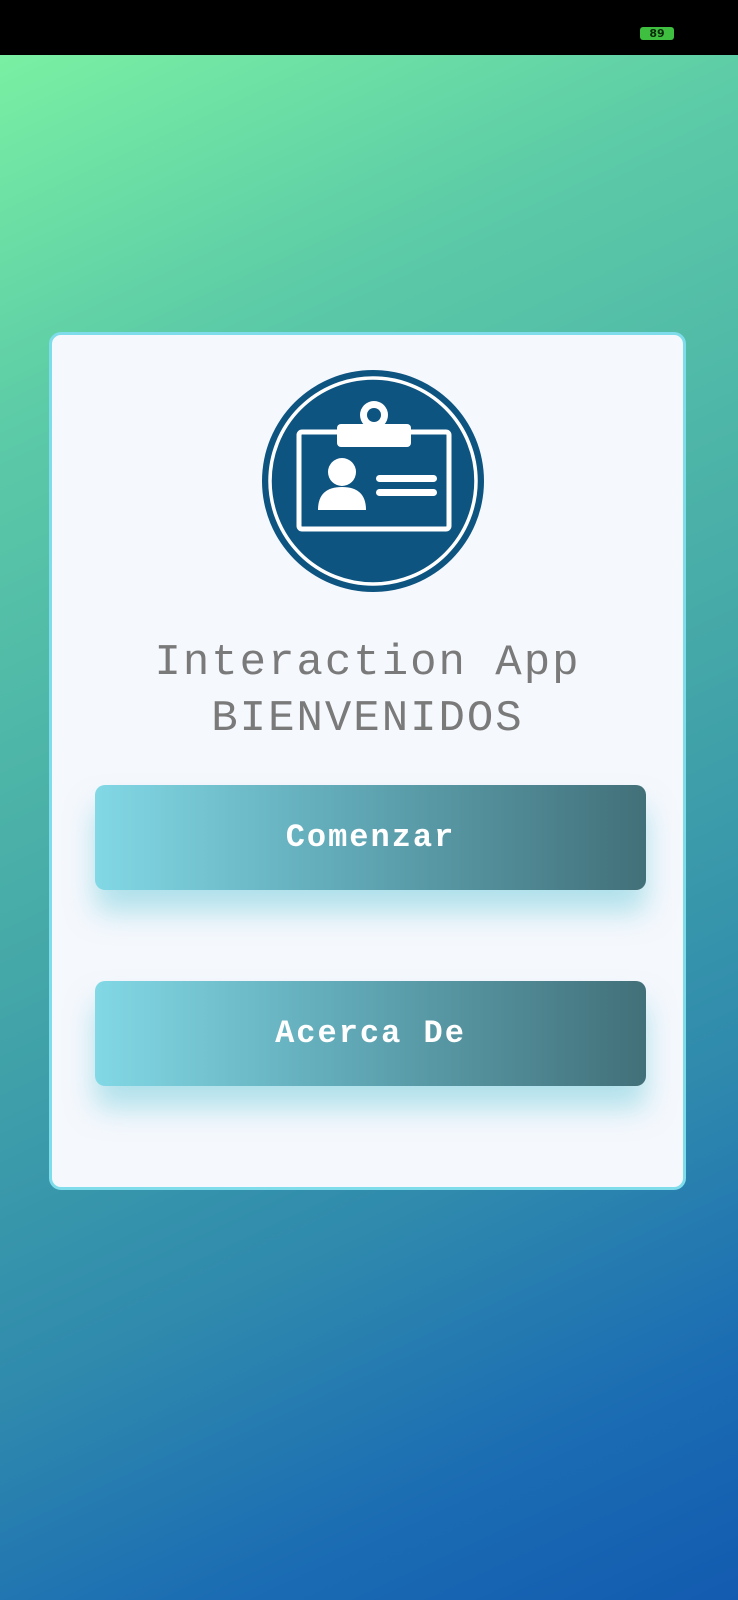  What do you see at coordinates (370, 837) in the screenshot?
I see `start-button: Comenzar` at bounding box center [370, 837].